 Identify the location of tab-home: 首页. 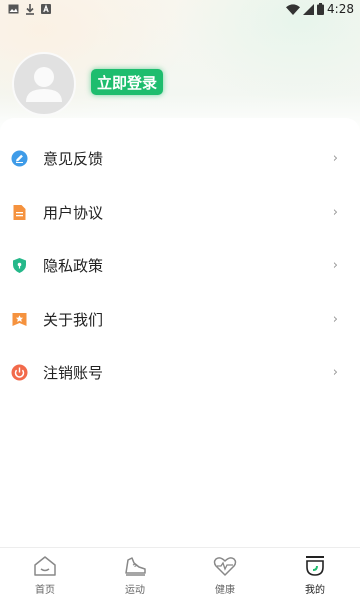
(45, 574).